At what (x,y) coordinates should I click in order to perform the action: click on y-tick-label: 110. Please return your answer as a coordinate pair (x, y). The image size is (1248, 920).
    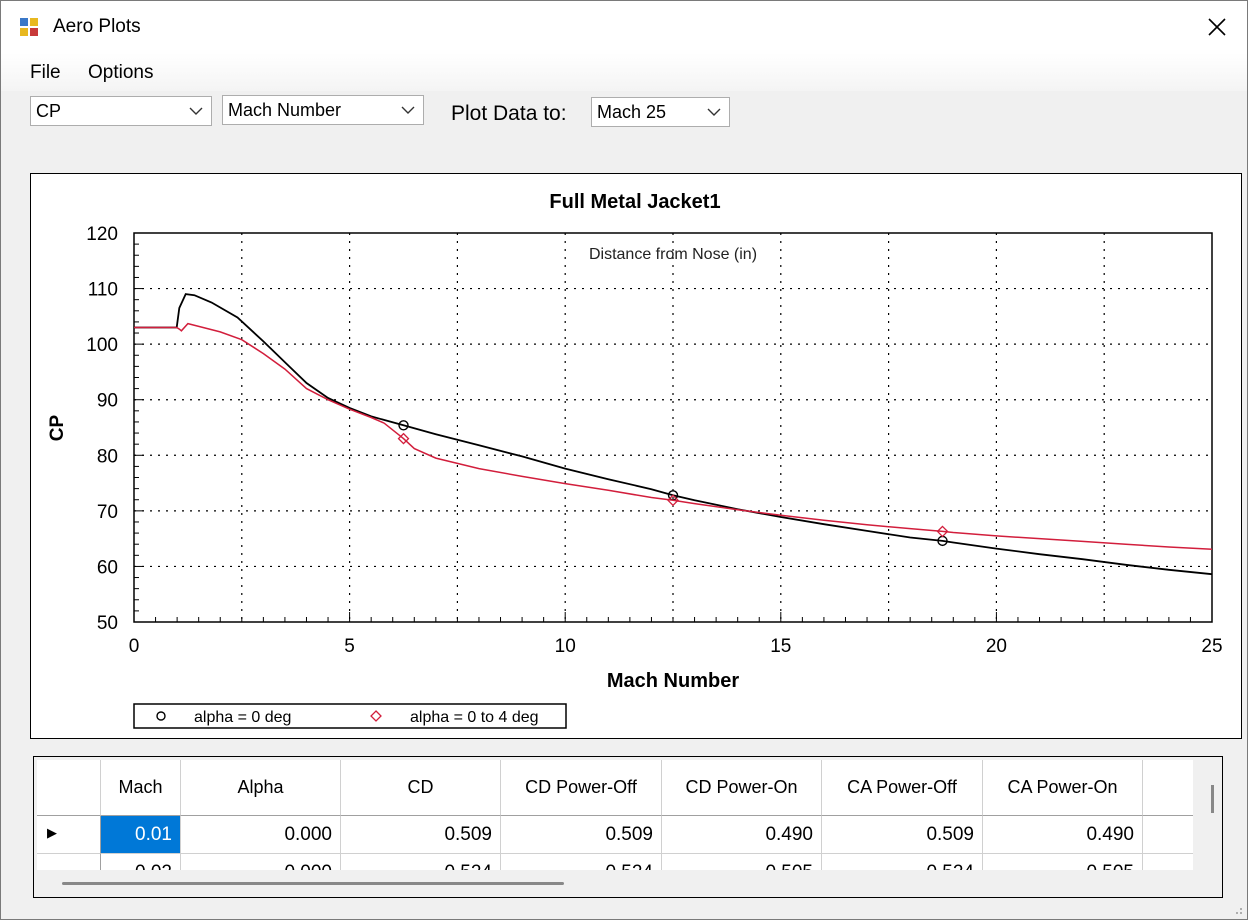
    Looking at the image, I should click on (103, 290).